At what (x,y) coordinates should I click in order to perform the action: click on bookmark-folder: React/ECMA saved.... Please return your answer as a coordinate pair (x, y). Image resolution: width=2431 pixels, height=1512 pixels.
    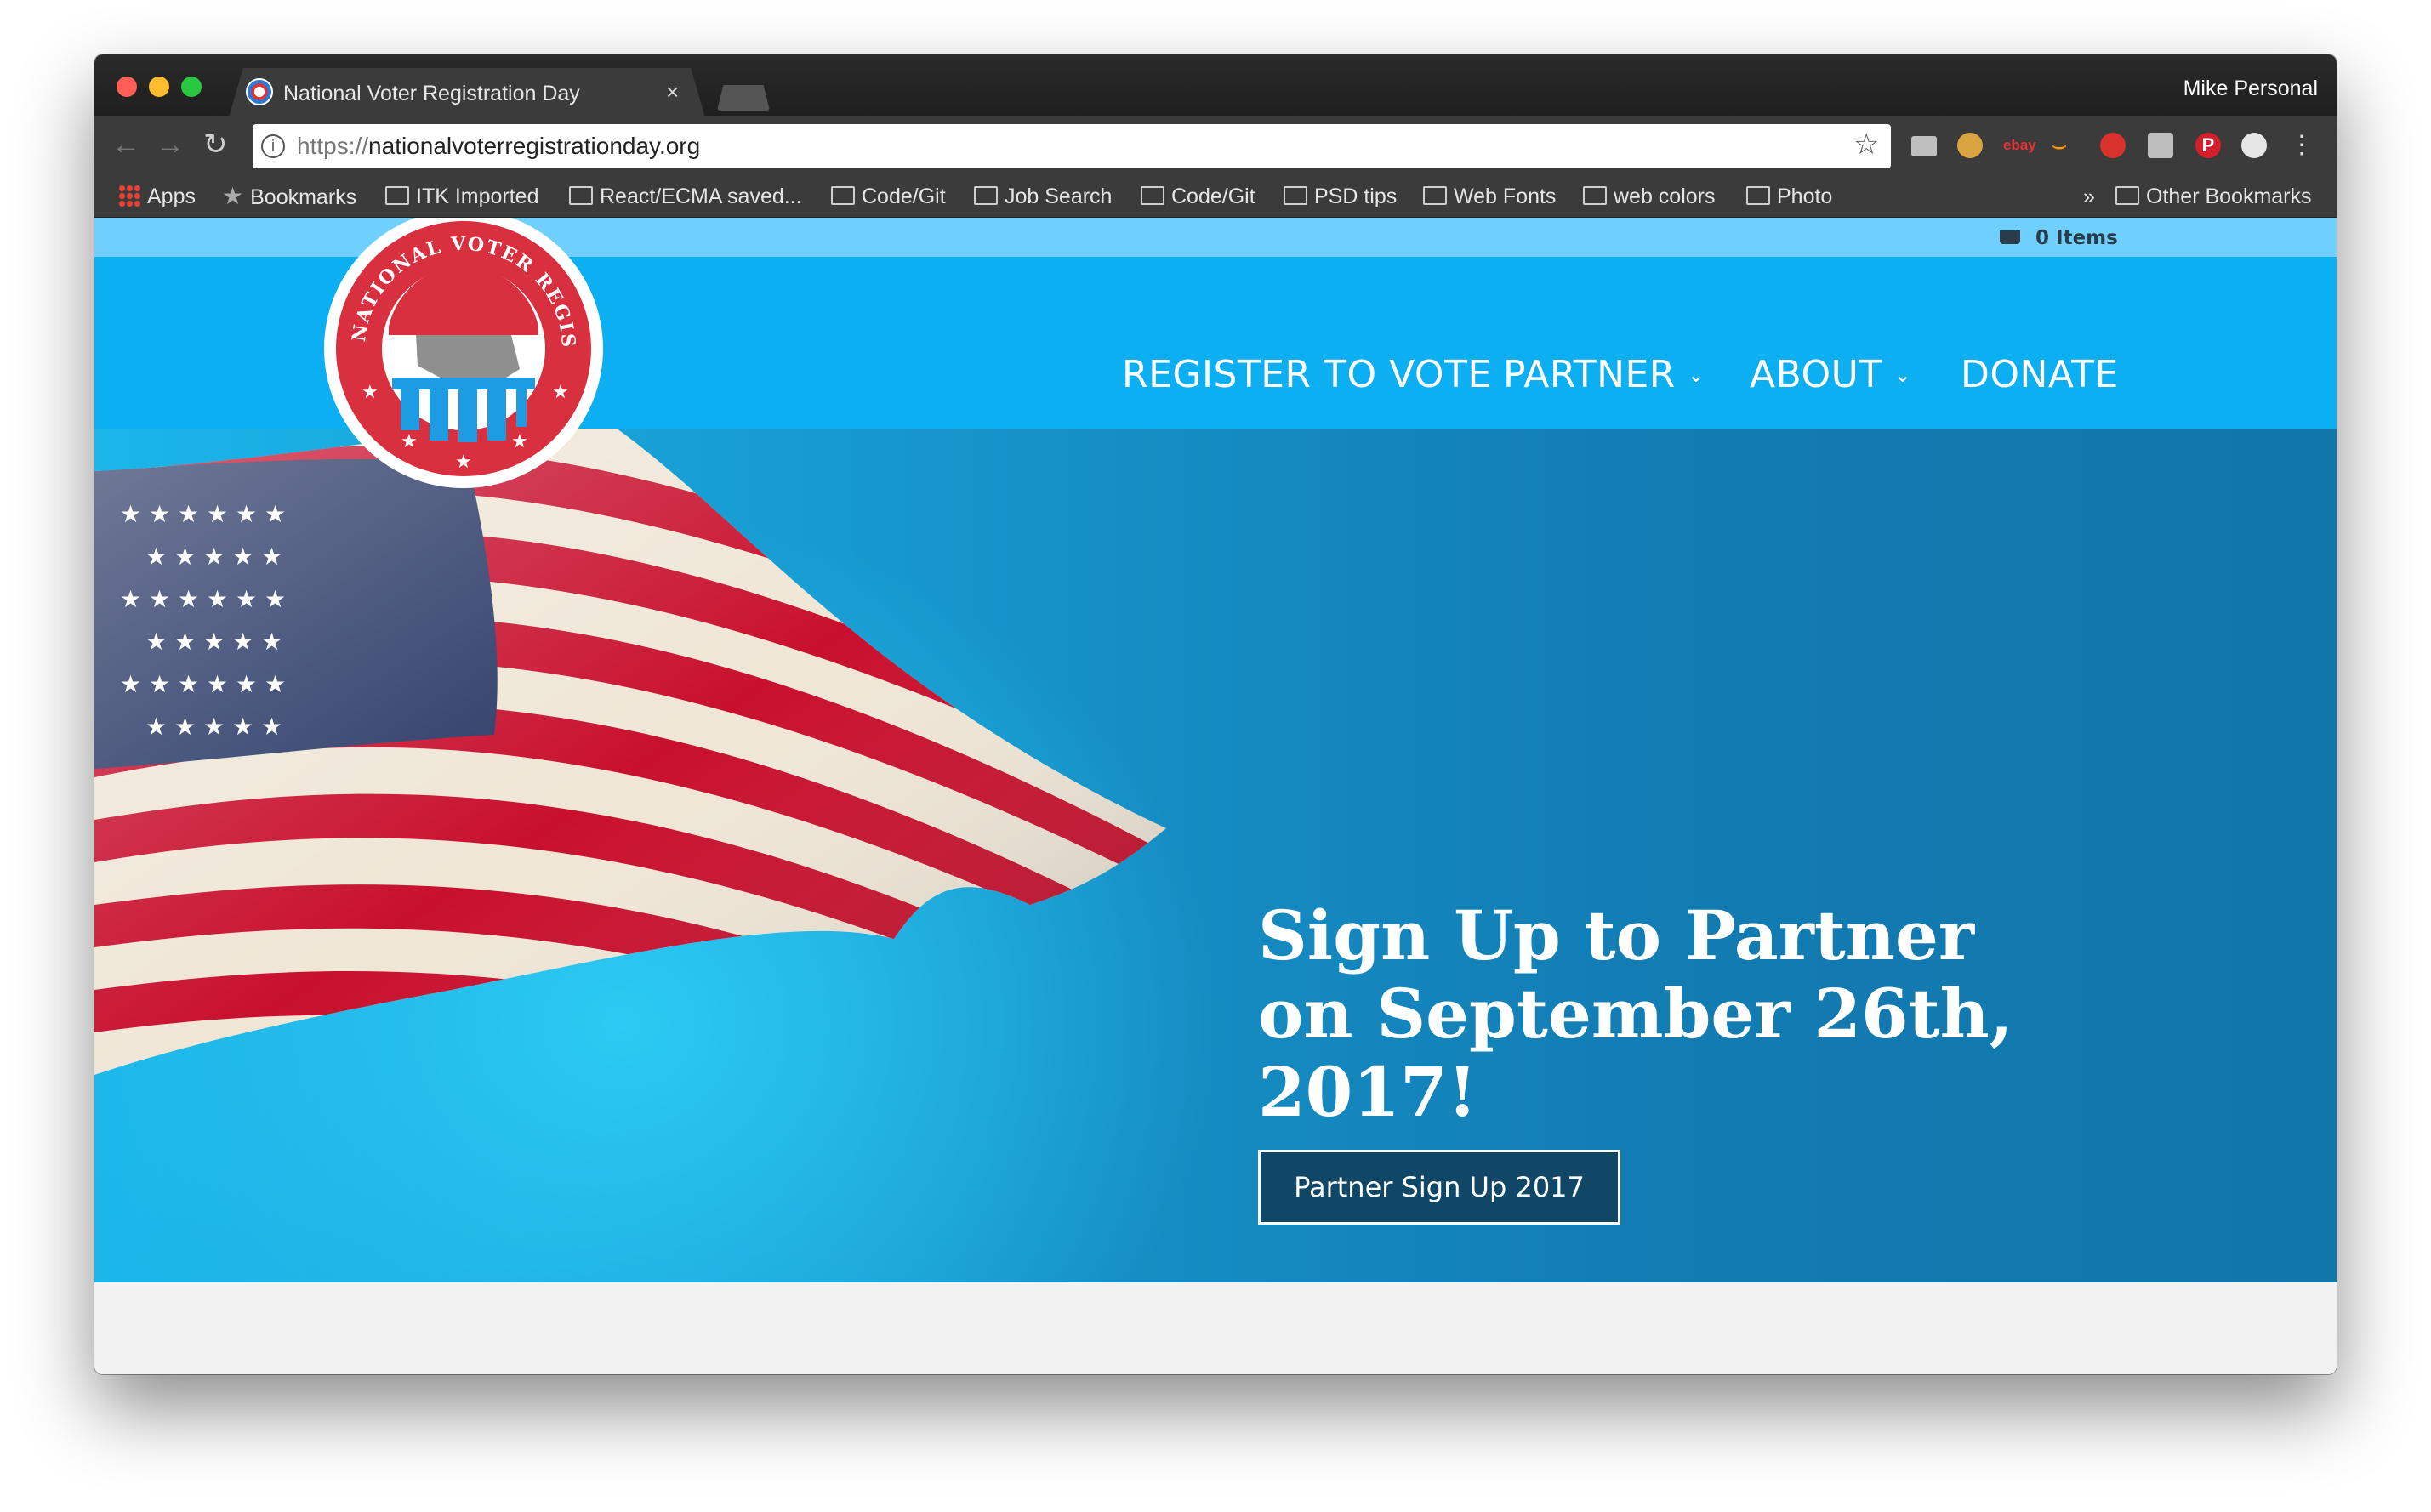
    Looking at the image, I should click on (685, 196).